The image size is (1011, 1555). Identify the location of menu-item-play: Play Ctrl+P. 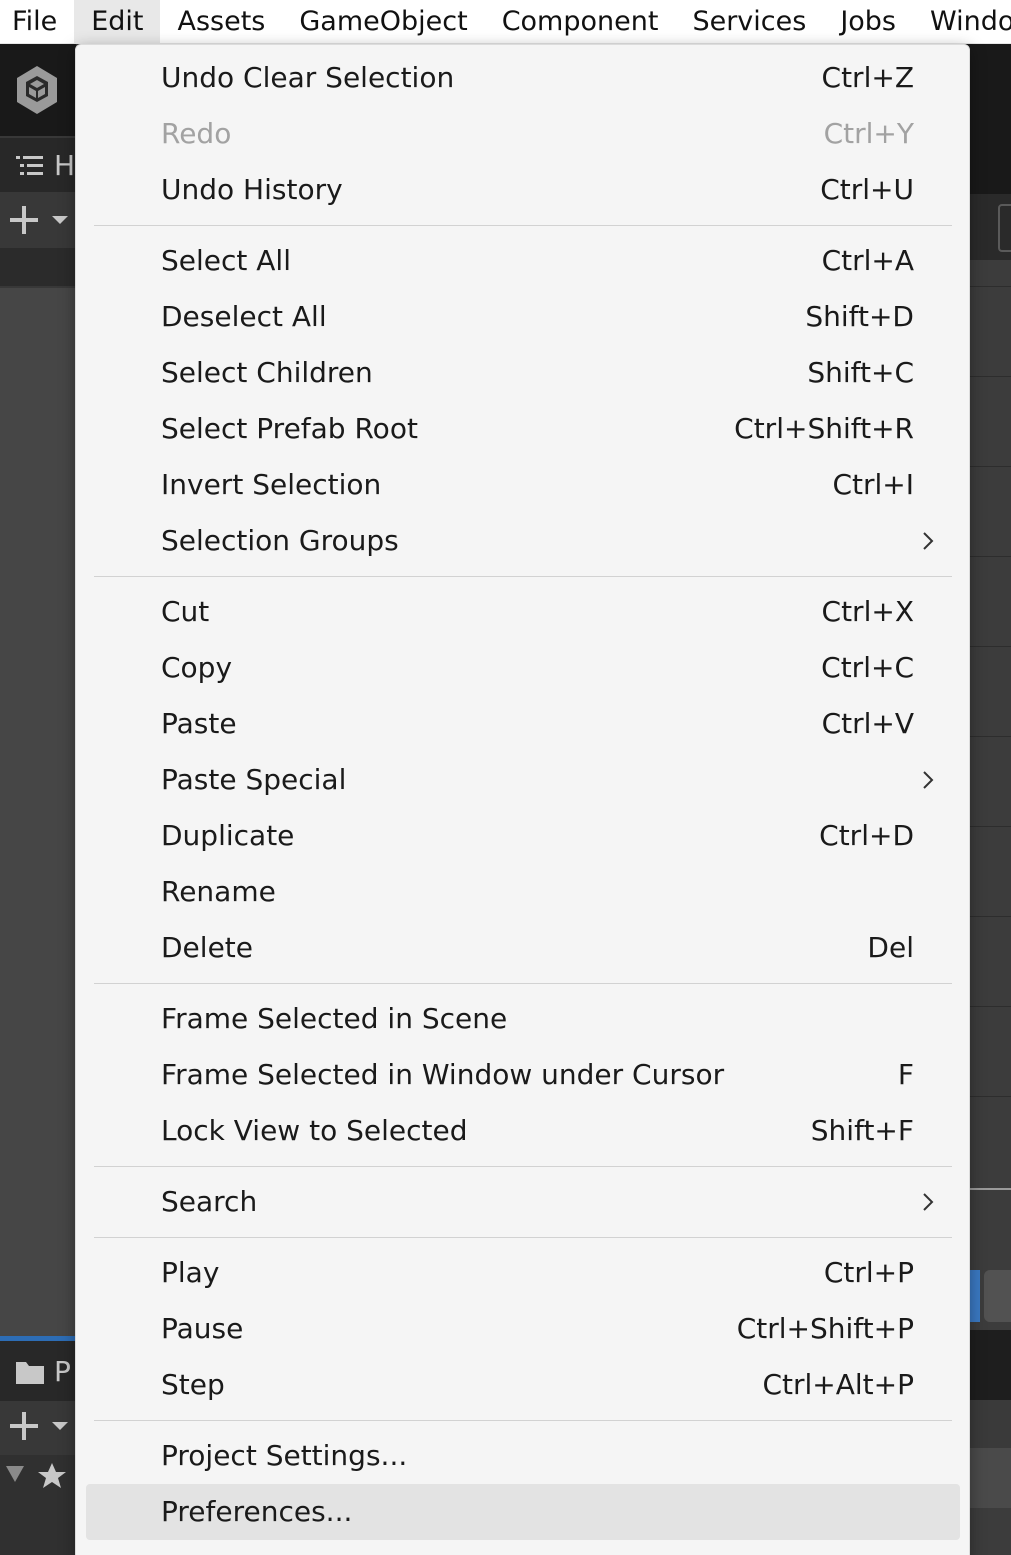
(523, 1273).